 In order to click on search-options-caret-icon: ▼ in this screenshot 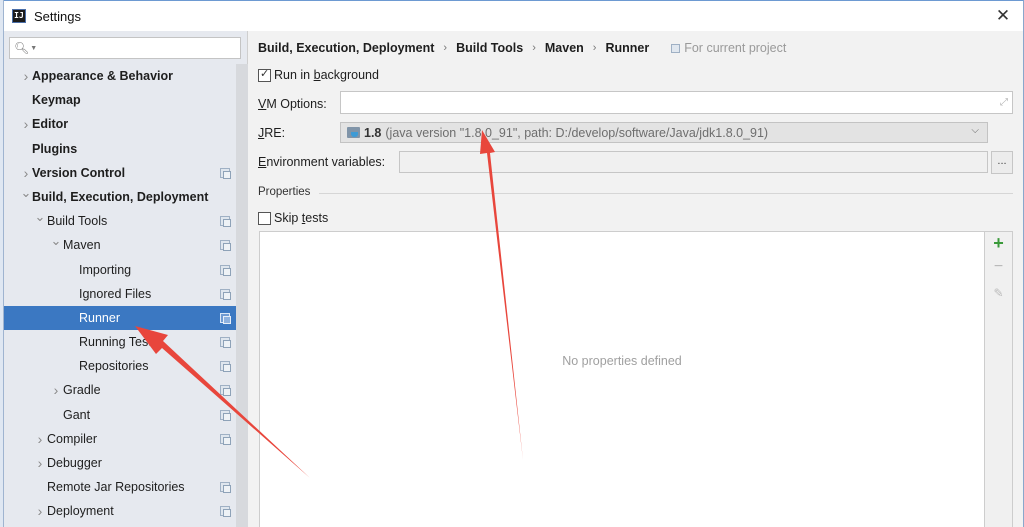, I will do `click(33, 48)`.